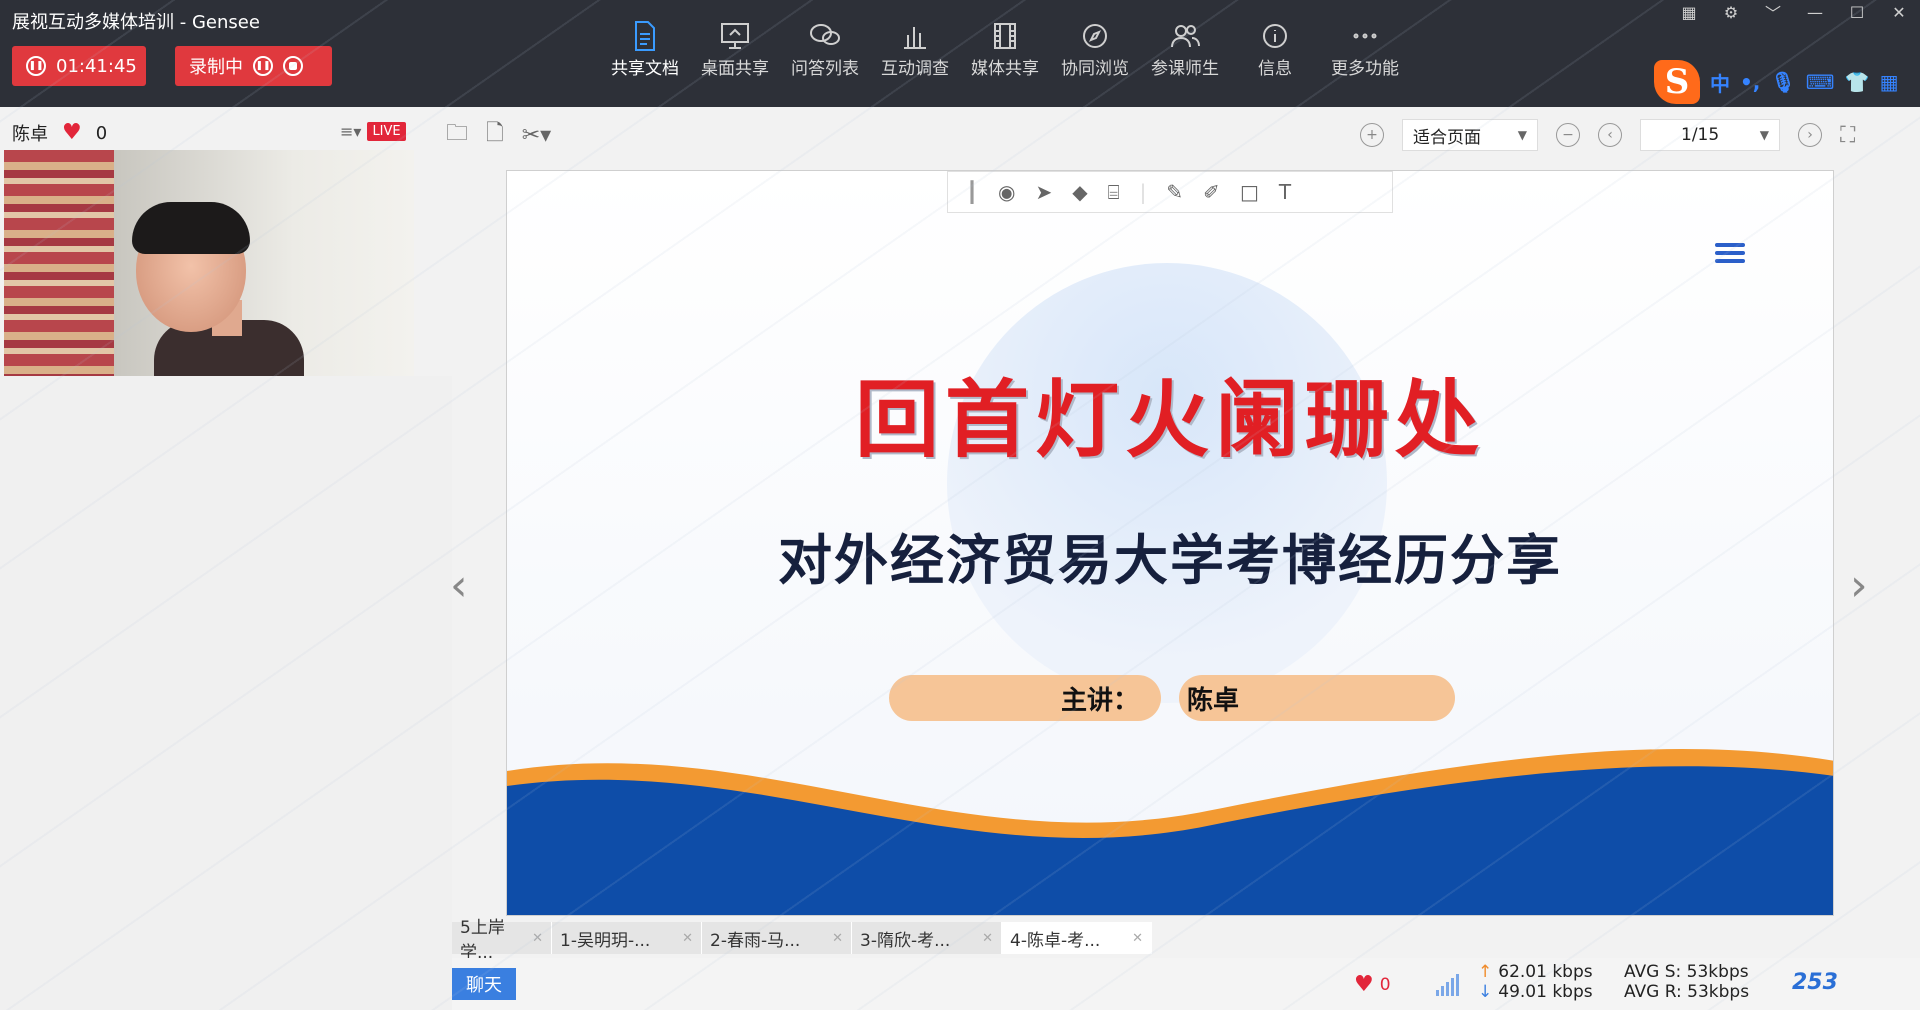 Image resolution: width=1920 pixels, height=1010 pixels. I want to click on tool-shared-doc: 共享文档, so click(645, 54).